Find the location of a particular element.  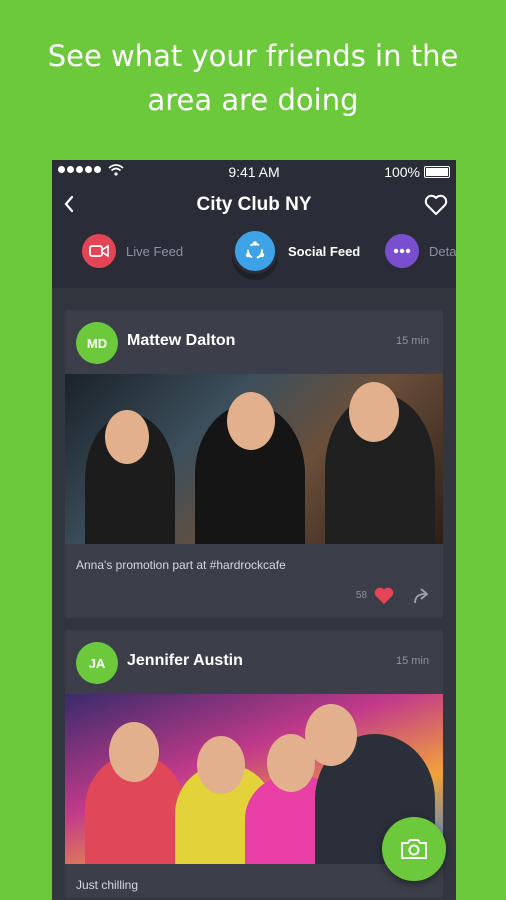

heart-outline-icon is located at coordinates (436, 205).